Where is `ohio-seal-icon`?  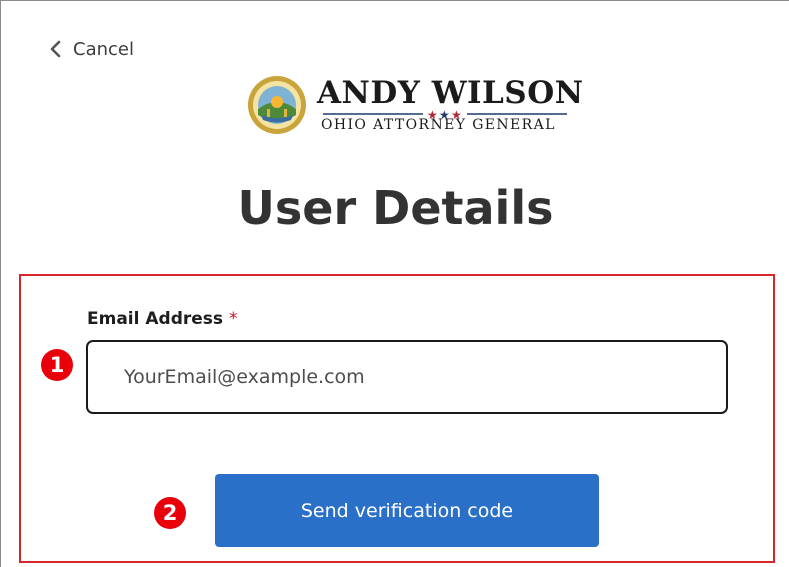
ohio-seal-icon is located at coordinates (277, 105).